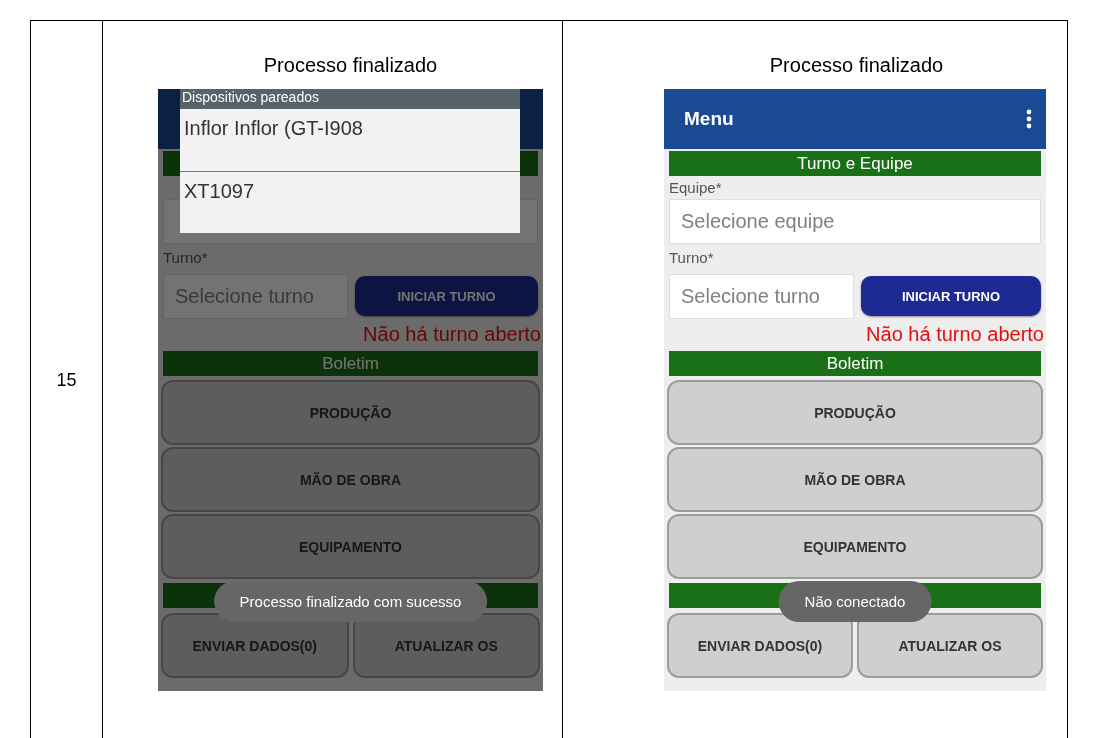 Image resolution: width=1097 pixels, height=738 pixels. I want to click on app-bar-title: Menu, so click(709, 119).